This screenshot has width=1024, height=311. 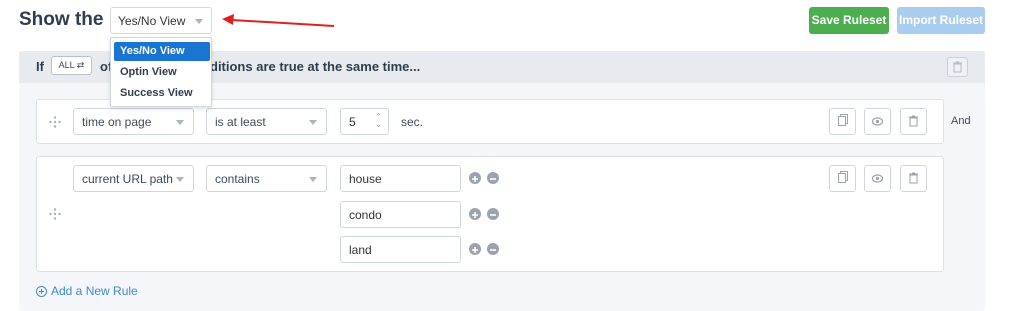 What do you see at coordinates (360, 250) in the screenshot?
I see `url-value: land` at bounding box center [360, 250].